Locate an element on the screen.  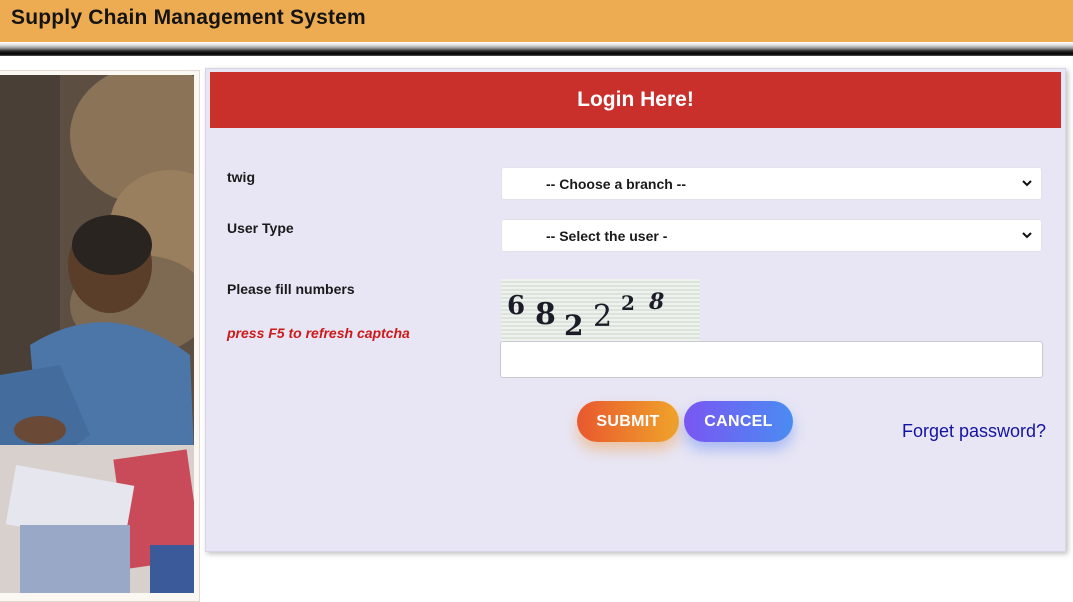
captcha-image: 6 8 2 2 2 8 is located at coordinates (600, 310).